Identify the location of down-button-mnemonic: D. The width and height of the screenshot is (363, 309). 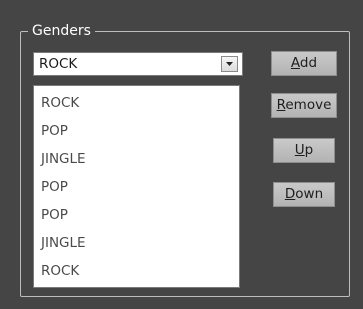
(290, 194).